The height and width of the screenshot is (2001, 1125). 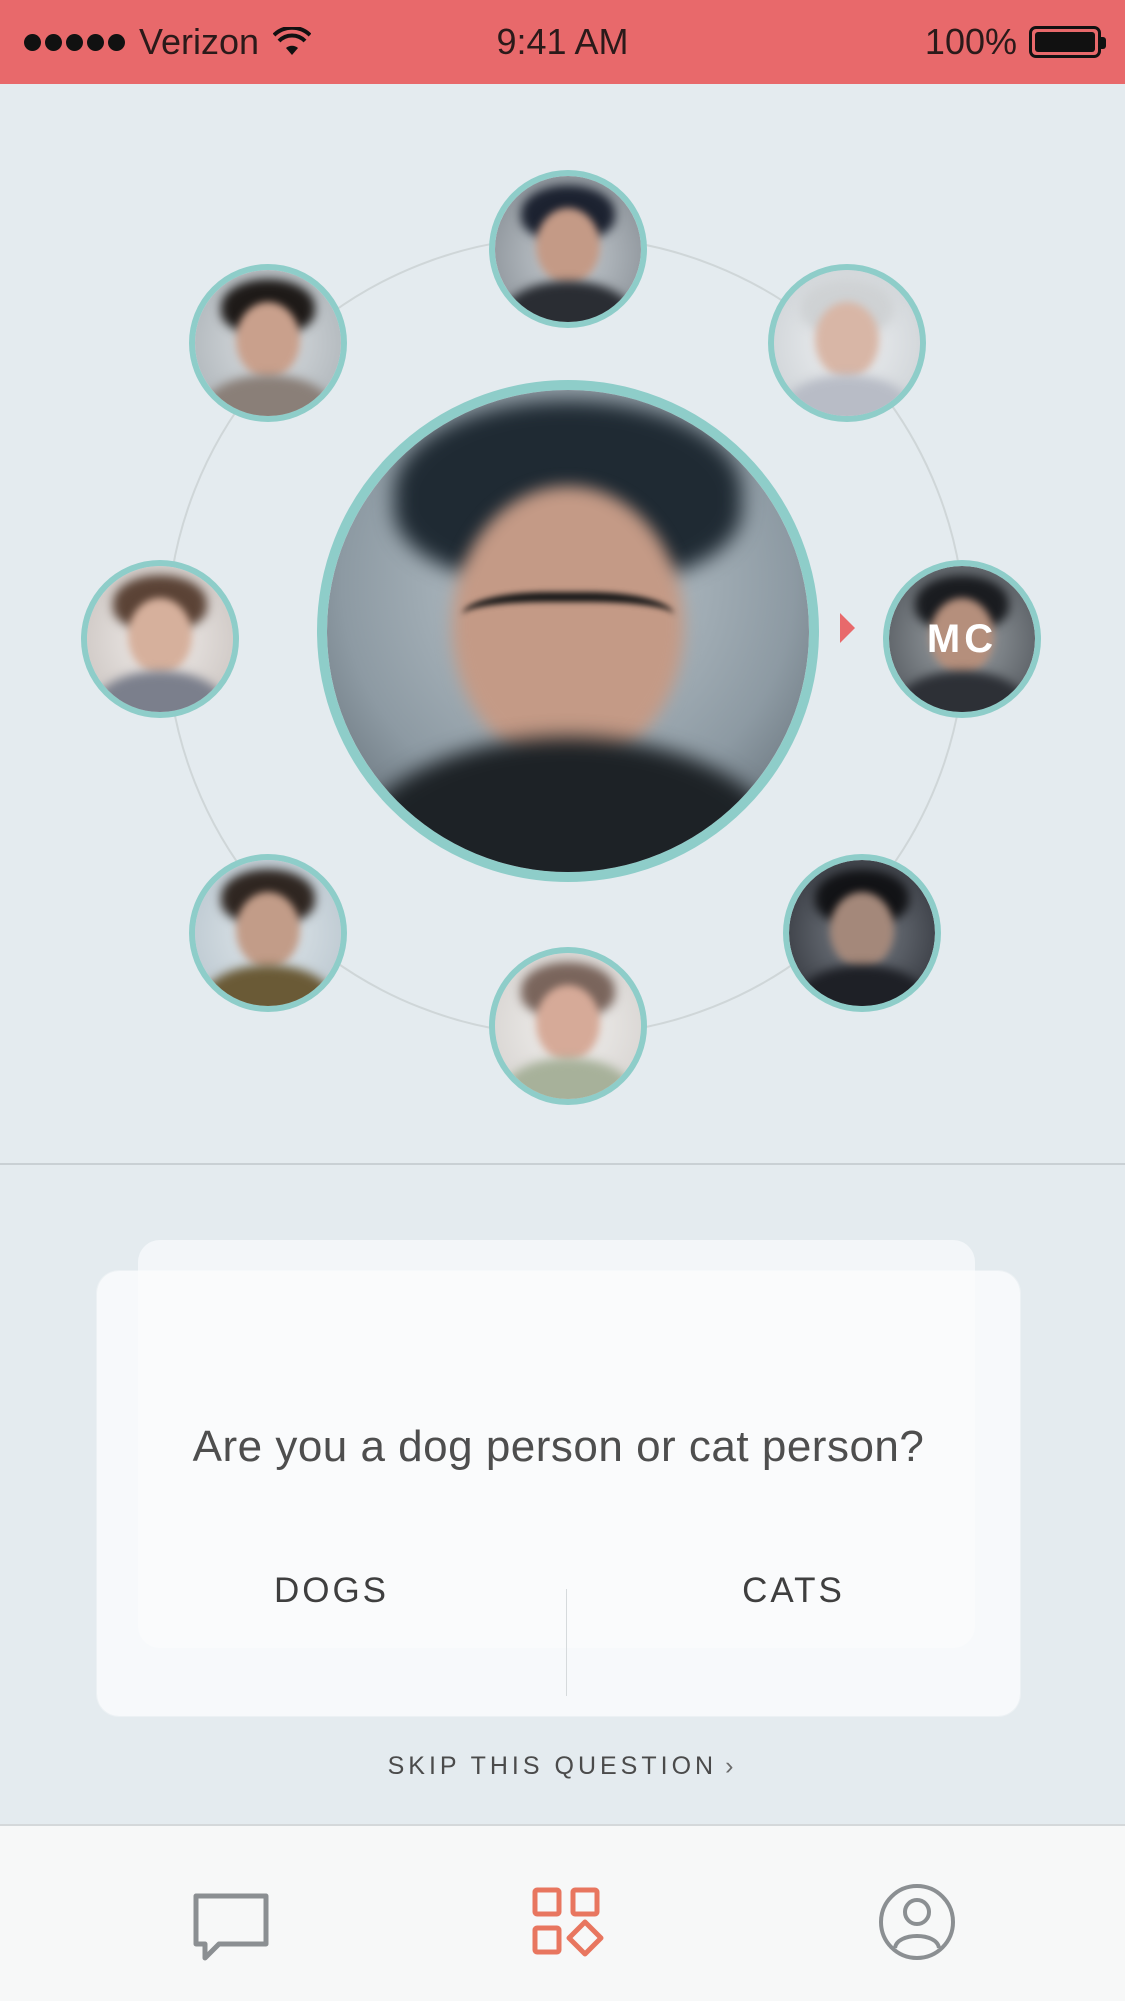 I want to click on carrier-label: Verizon, so click(x=199, y=41).